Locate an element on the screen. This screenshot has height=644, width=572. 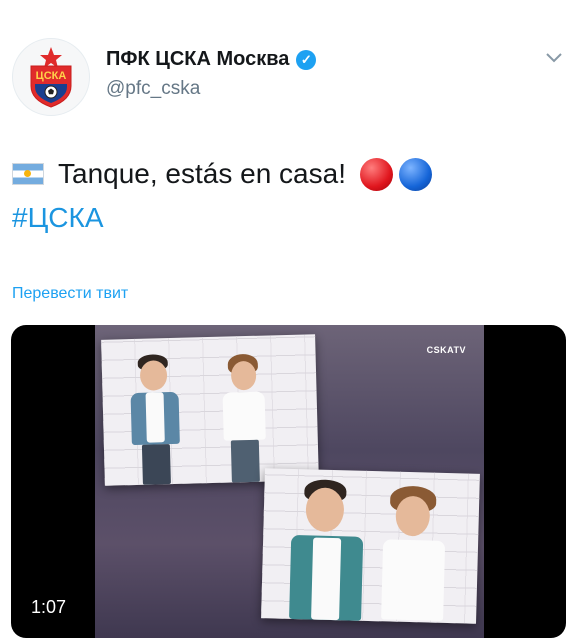
display-name: ПФК ЦСКА Москва is located at coordinates (197, 59).